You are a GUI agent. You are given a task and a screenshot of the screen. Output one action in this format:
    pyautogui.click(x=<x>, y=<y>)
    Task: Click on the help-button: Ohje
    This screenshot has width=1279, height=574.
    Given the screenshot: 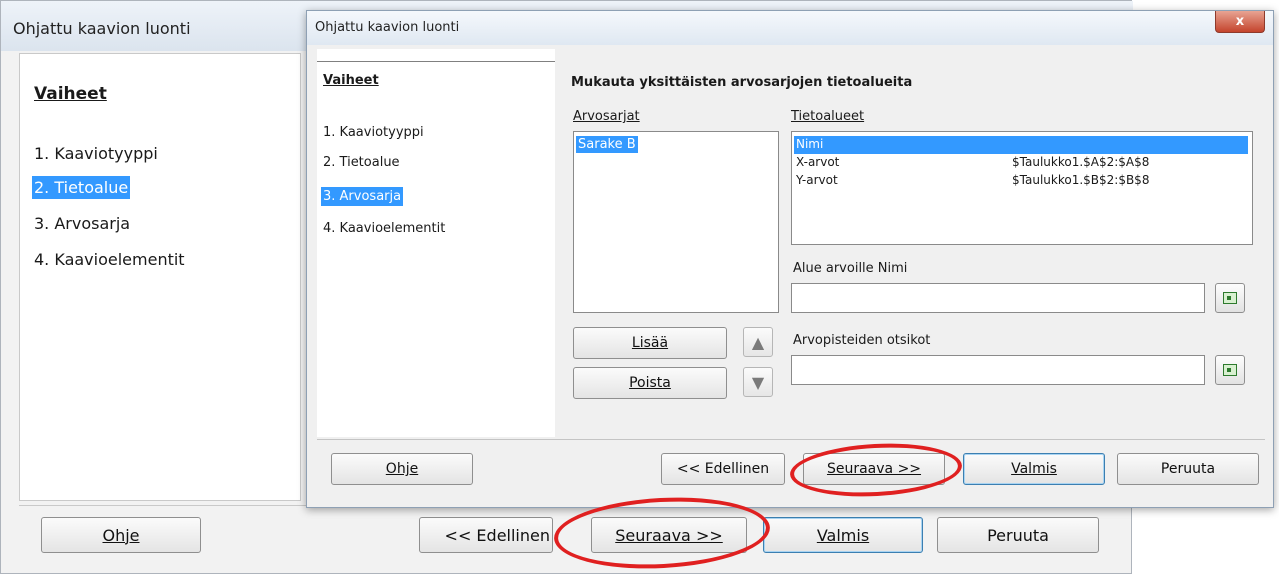 What is the action you would take?
    pyautogui.click(x=402, y=469)
    